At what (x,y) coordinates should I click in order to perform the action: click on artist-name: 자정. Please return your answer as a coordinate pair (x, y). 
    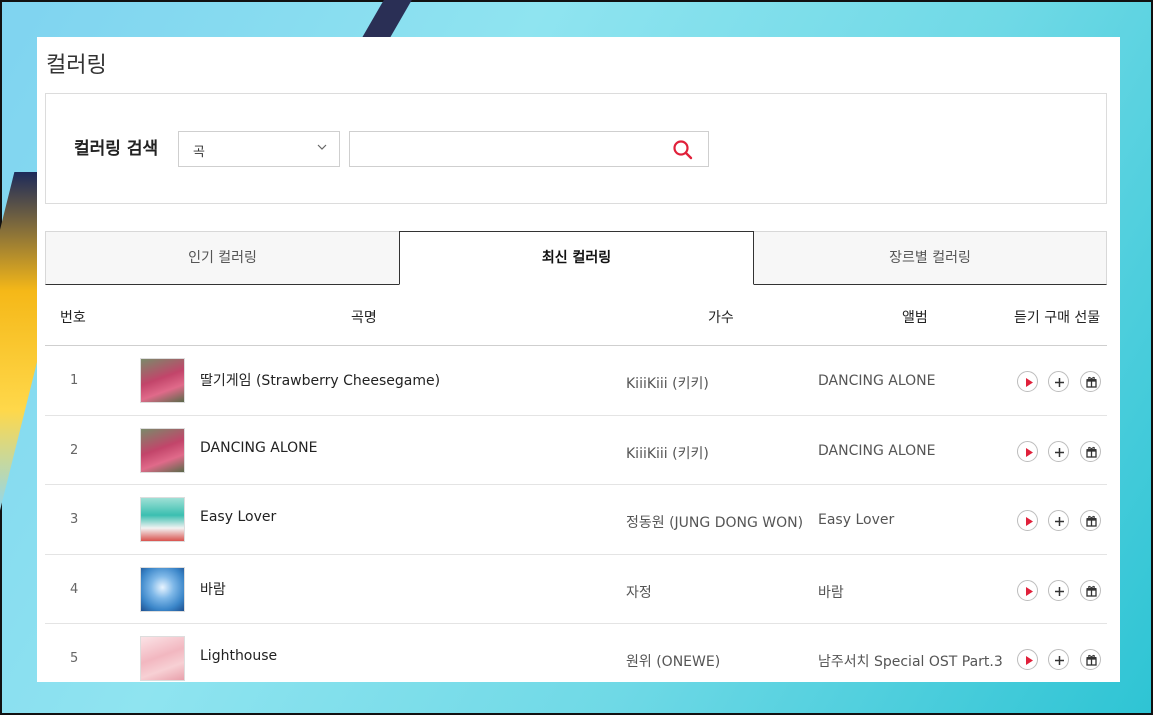
    Looking at the image, I should click on (639, 592).